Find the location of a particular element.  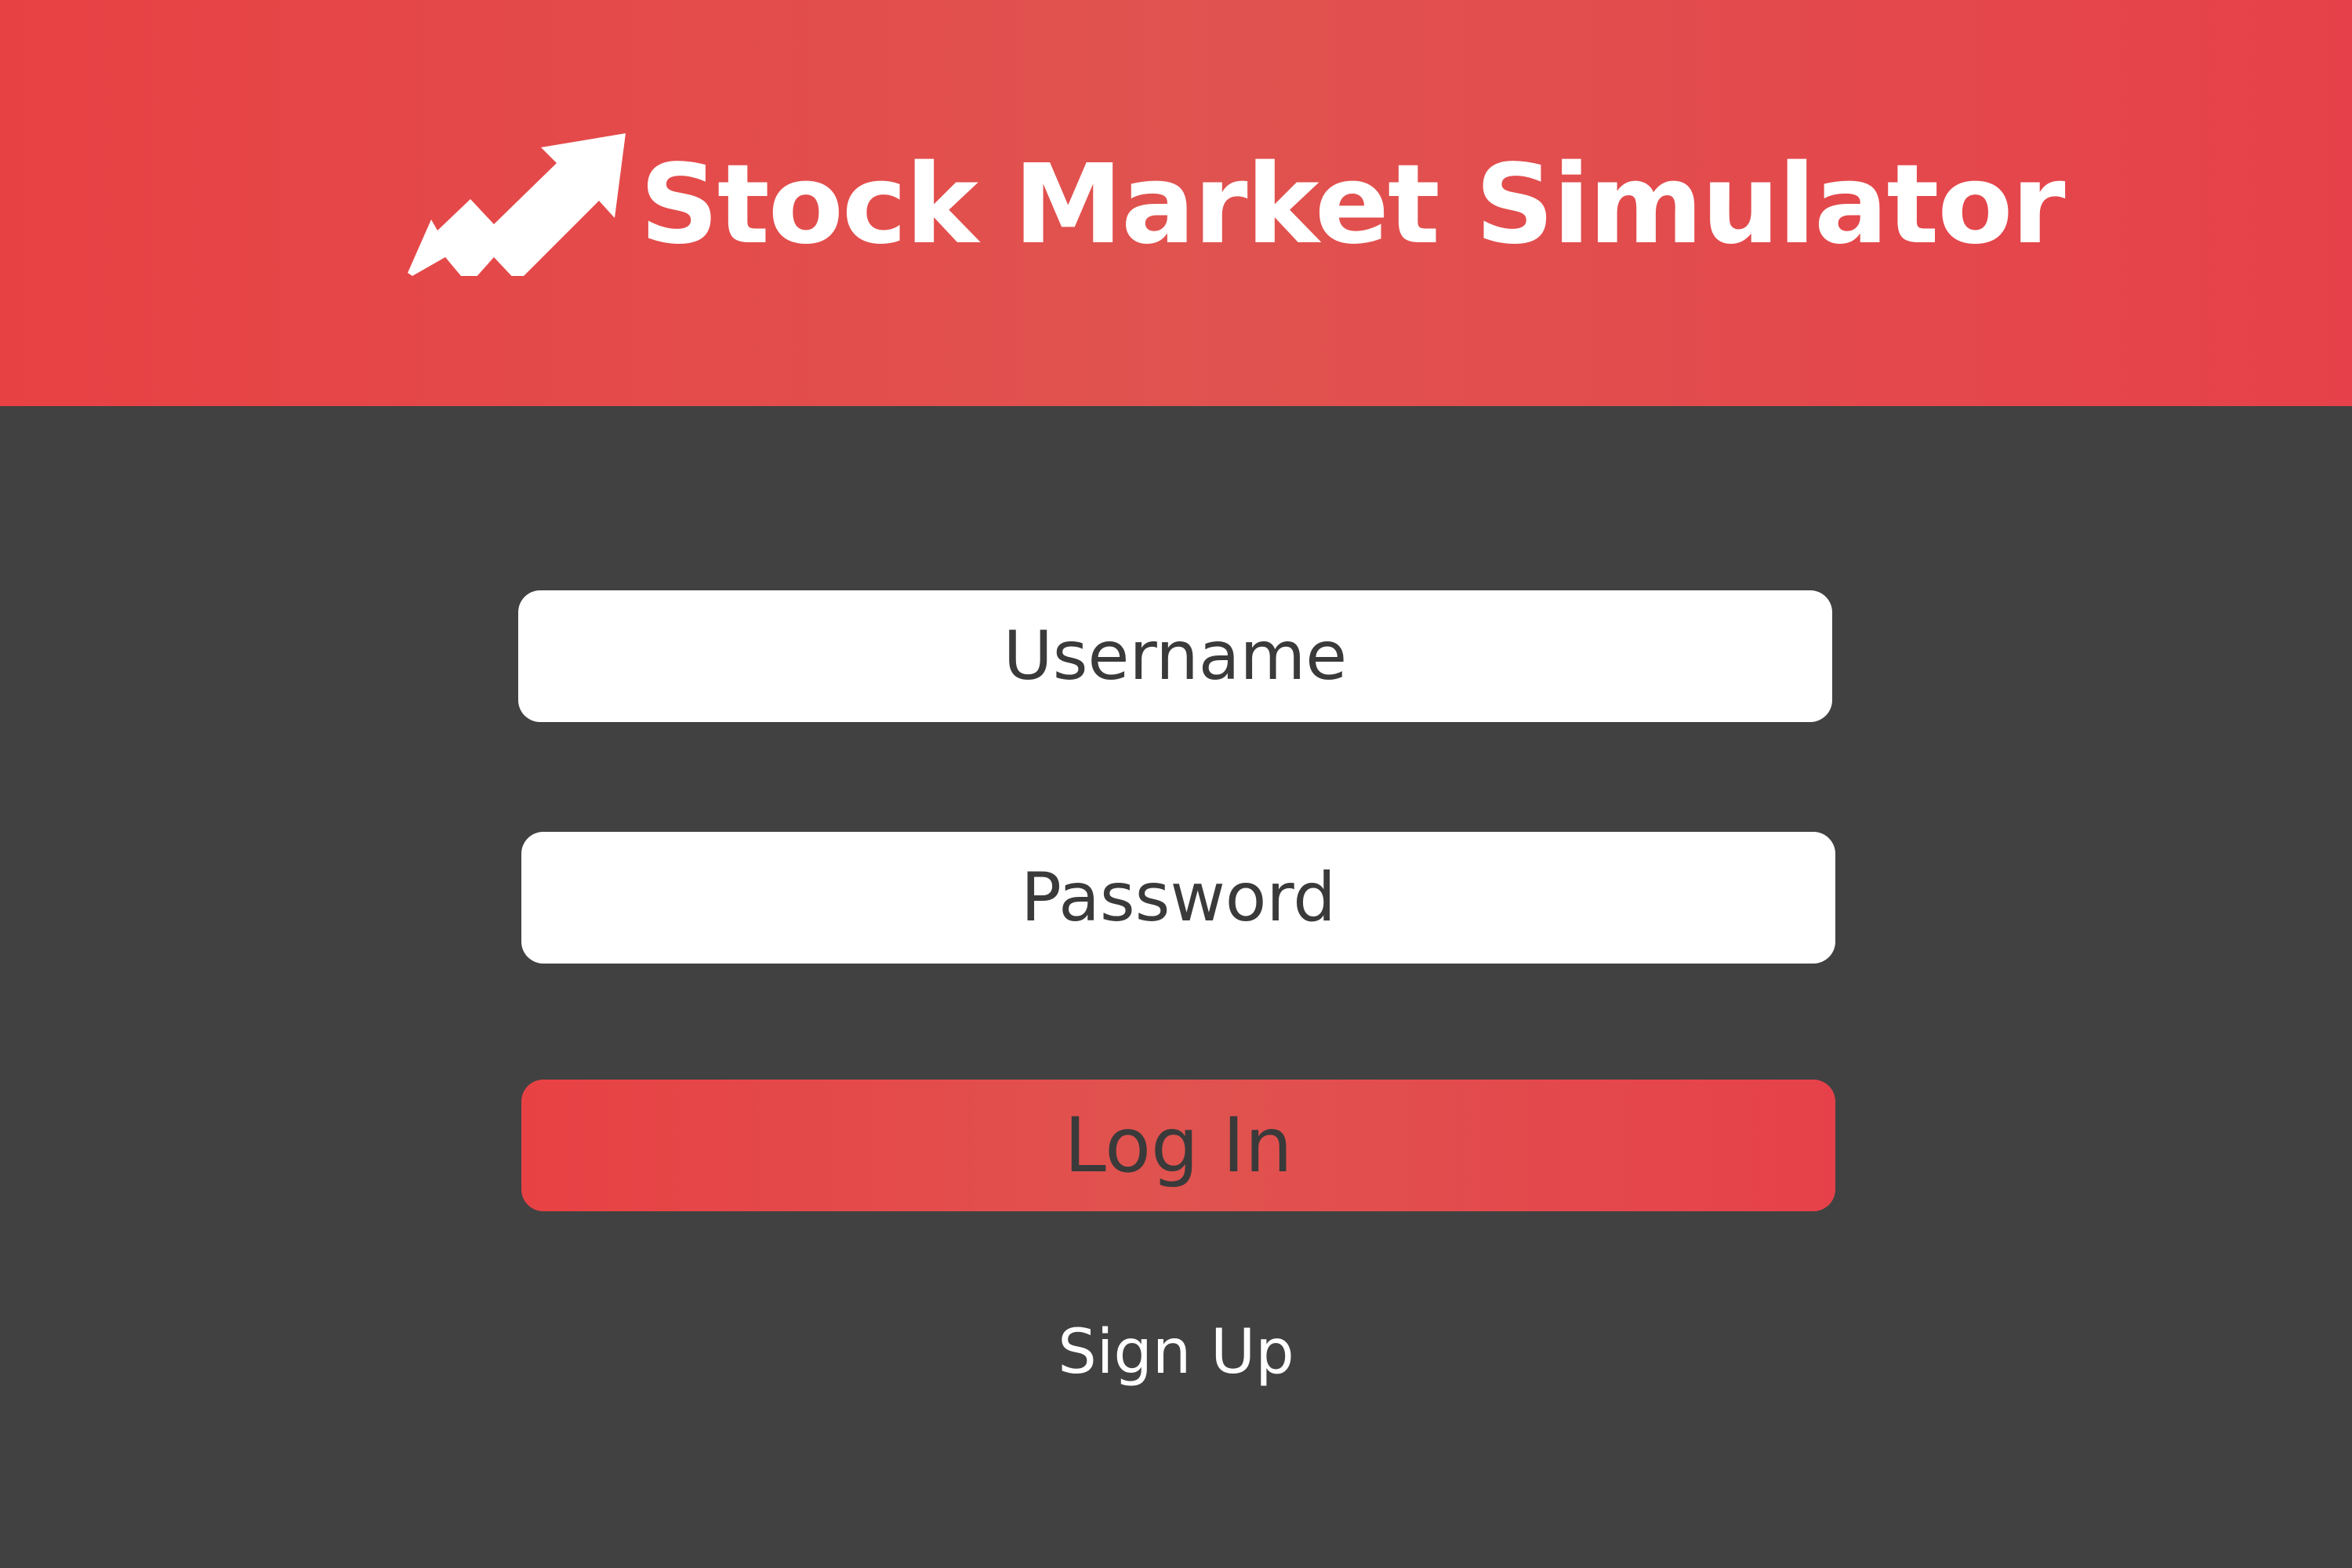

app-title: Stock Market Simulator is located at coordinates (1353, 205).